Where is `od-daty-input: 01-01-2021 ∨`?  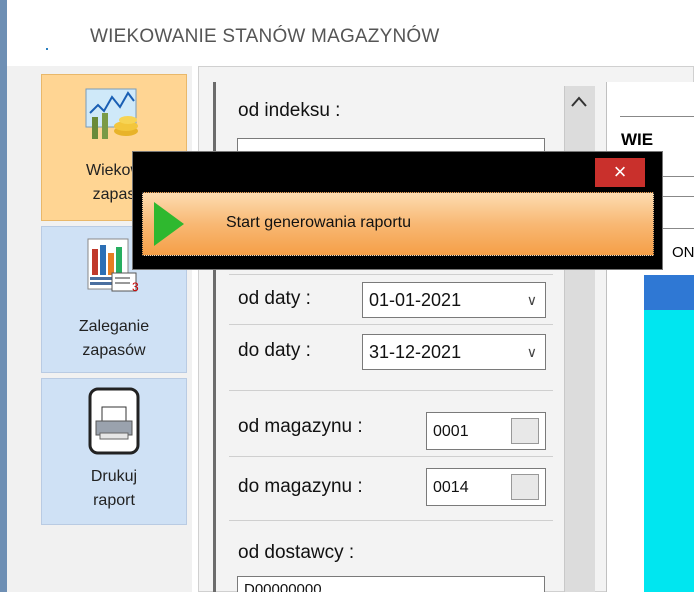
od-daty-input: 01-01-2021 ∨ is located at coordinates (454, 300).